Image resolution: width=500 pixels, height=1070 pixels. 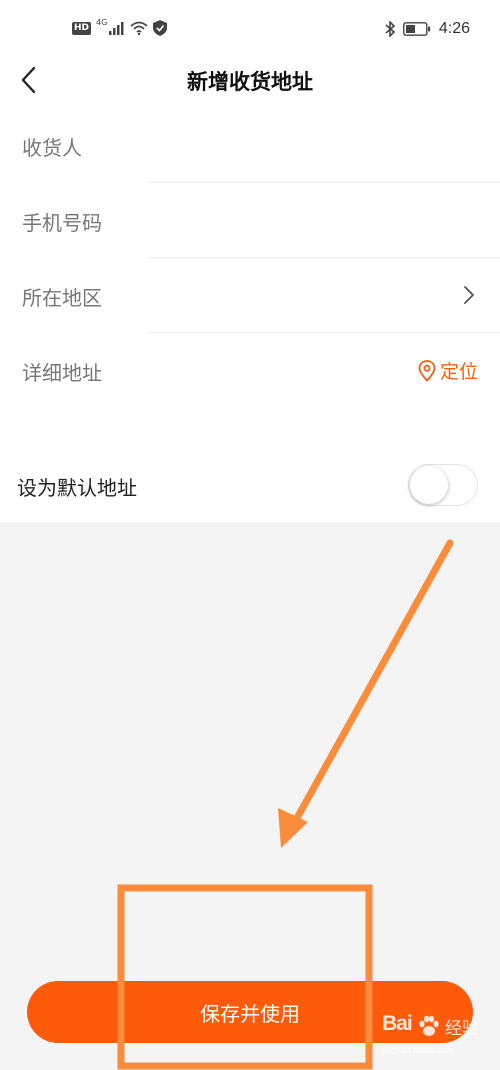 What do you see at coordinates (62, 373) in the screenshot?
I see `address-label: 详细地址` at bounding box center [62, 373].